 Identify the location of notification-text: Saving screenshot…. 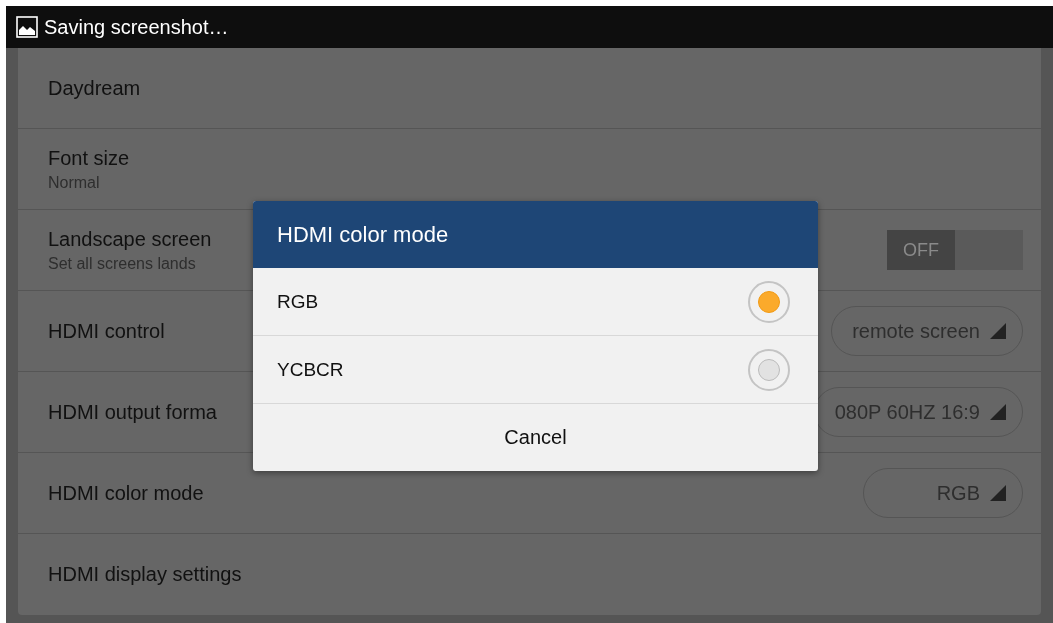
(136, 27).